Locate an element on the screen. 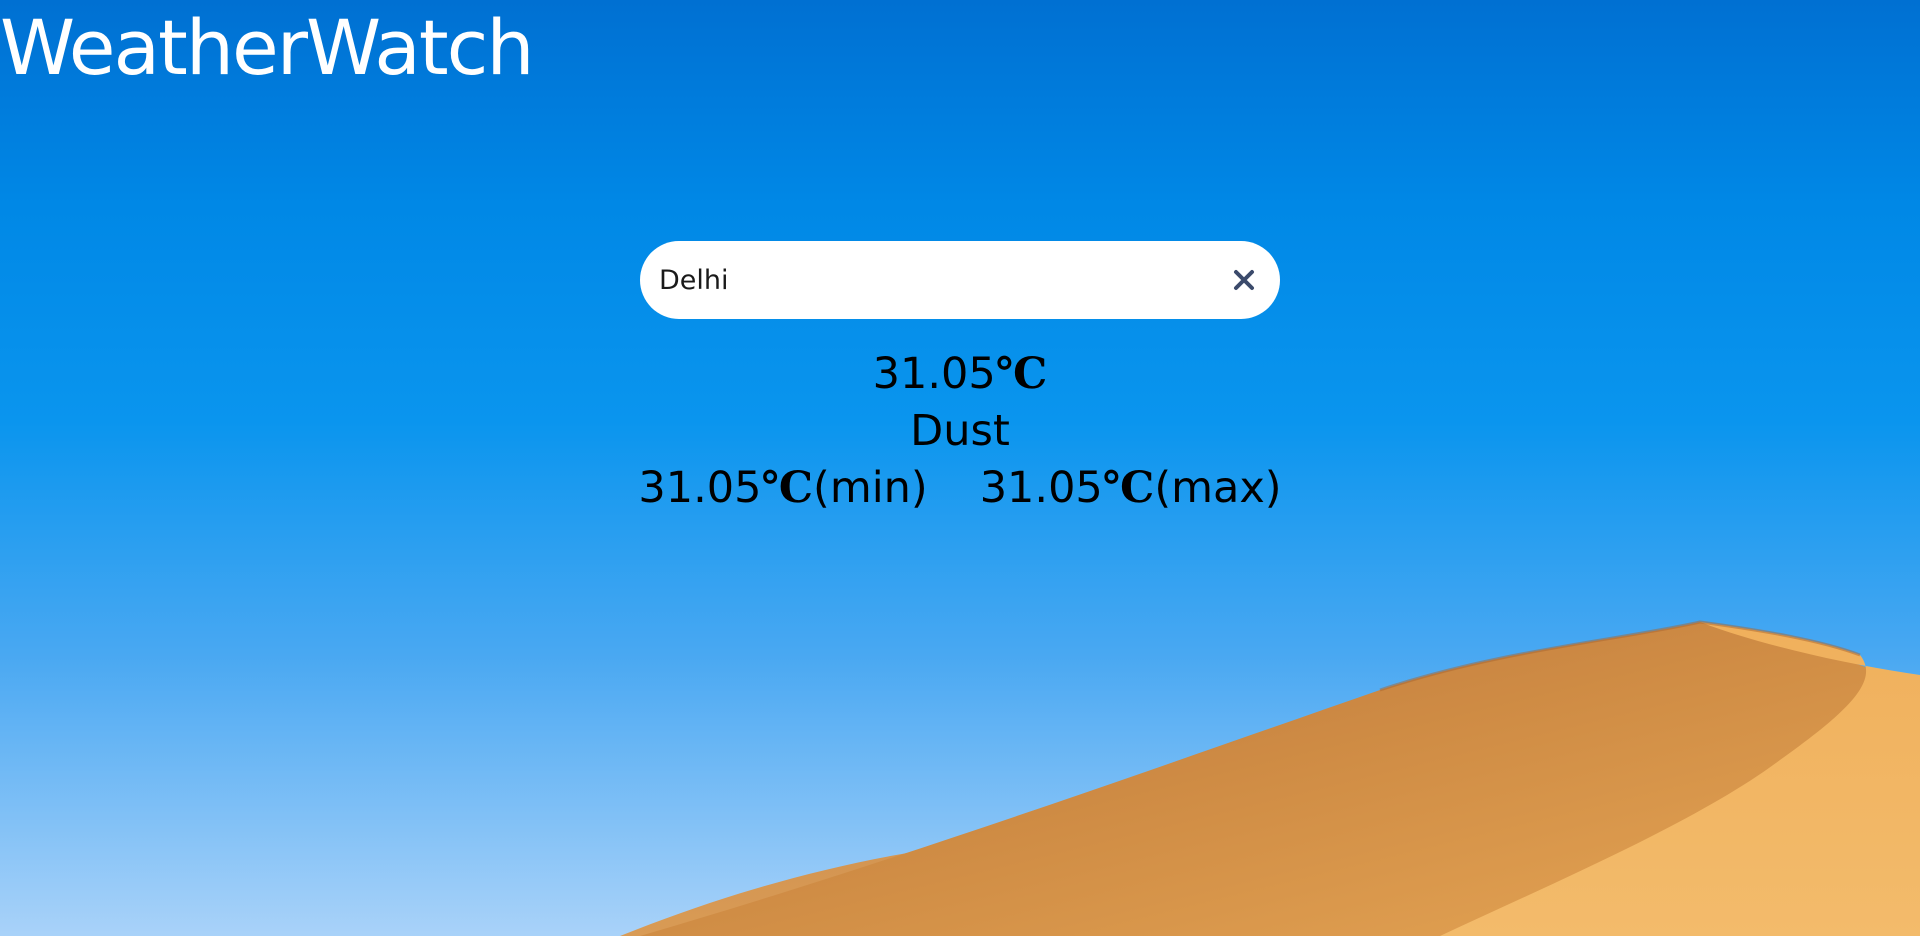 Image resolution: width=1920 pixels, height=936 pixels. min-max-temperature: 31.05℃(min) 31.05℃(max) is located at coordinates (960, 488).